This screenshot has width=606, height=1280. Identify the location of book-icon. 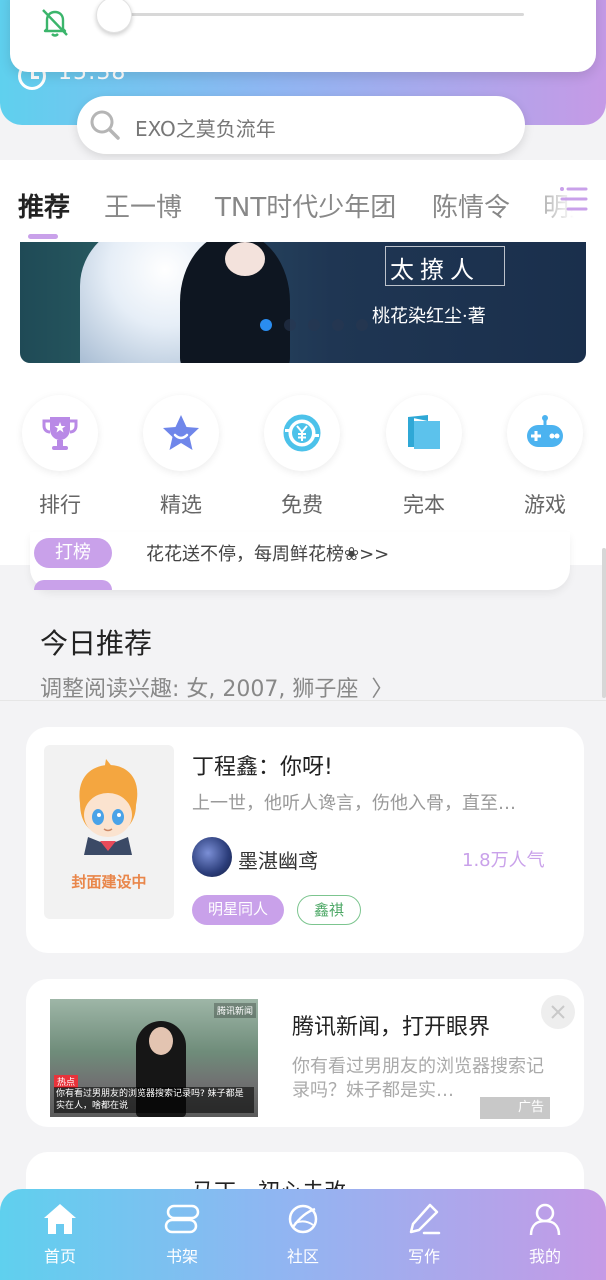
(424, 432).